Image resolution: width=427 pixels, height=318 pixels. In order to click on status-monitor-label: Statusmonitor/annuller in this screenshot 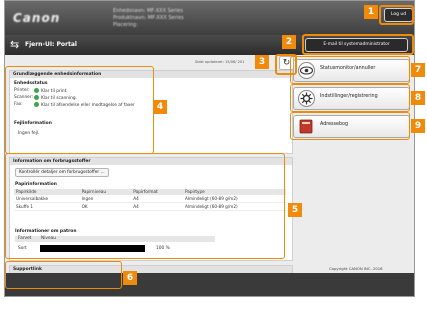, I will do `click(348, 68)`.